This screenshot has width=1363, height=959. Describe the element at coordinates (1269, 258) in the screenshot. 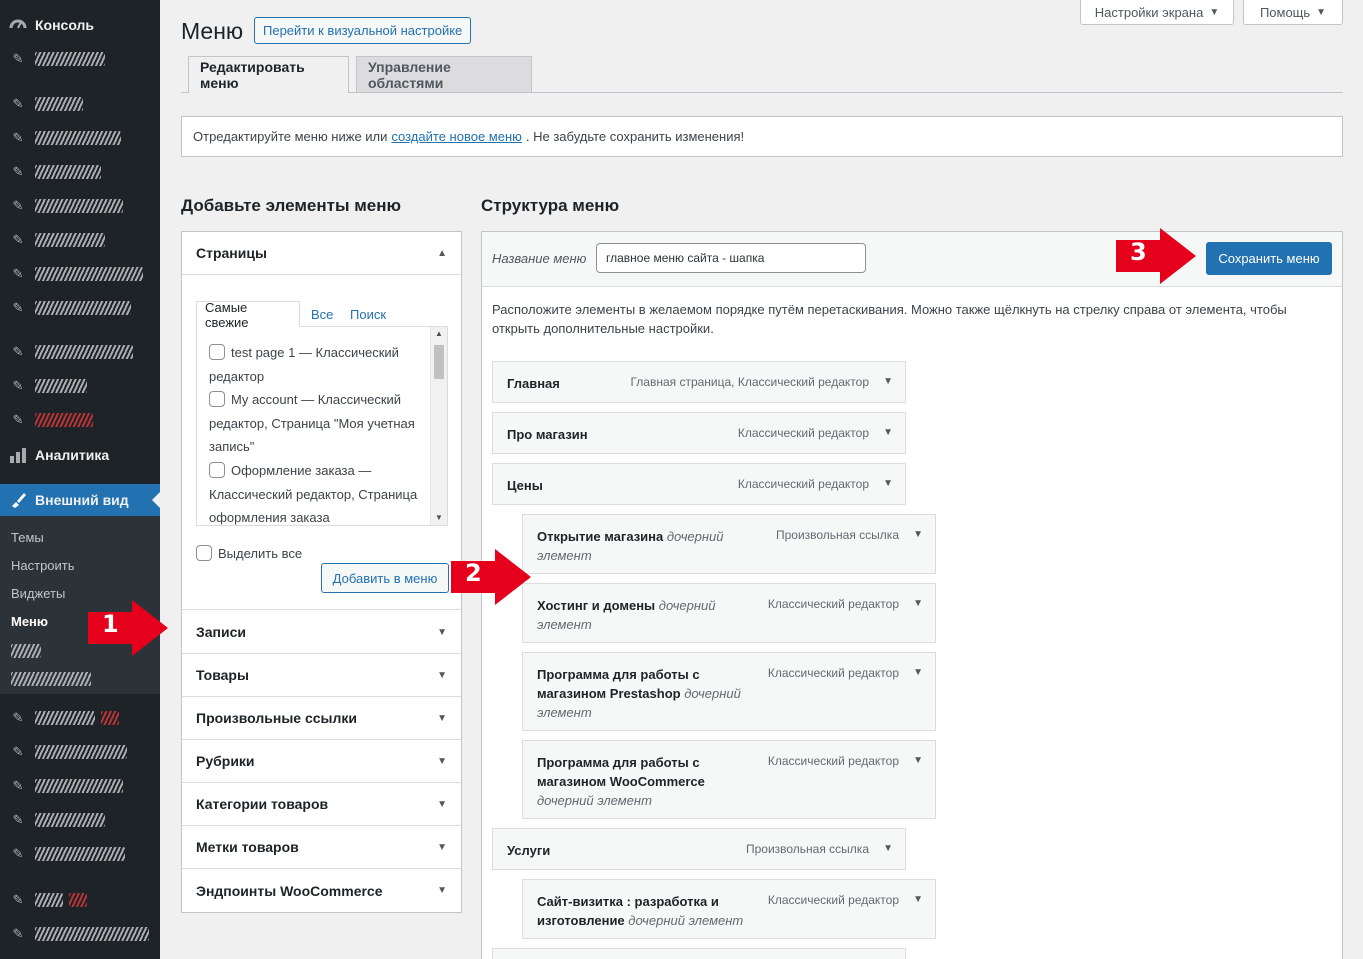

I see `save-menu-button: Сохранить меню` at that location.